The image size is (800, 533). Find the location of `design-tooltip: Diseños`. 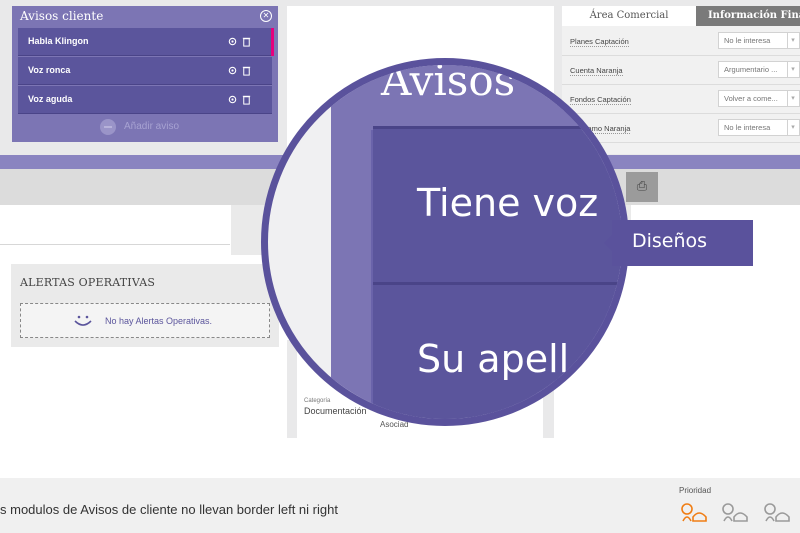

design-tooltip: Diseños is located at coordinates (678, 243).